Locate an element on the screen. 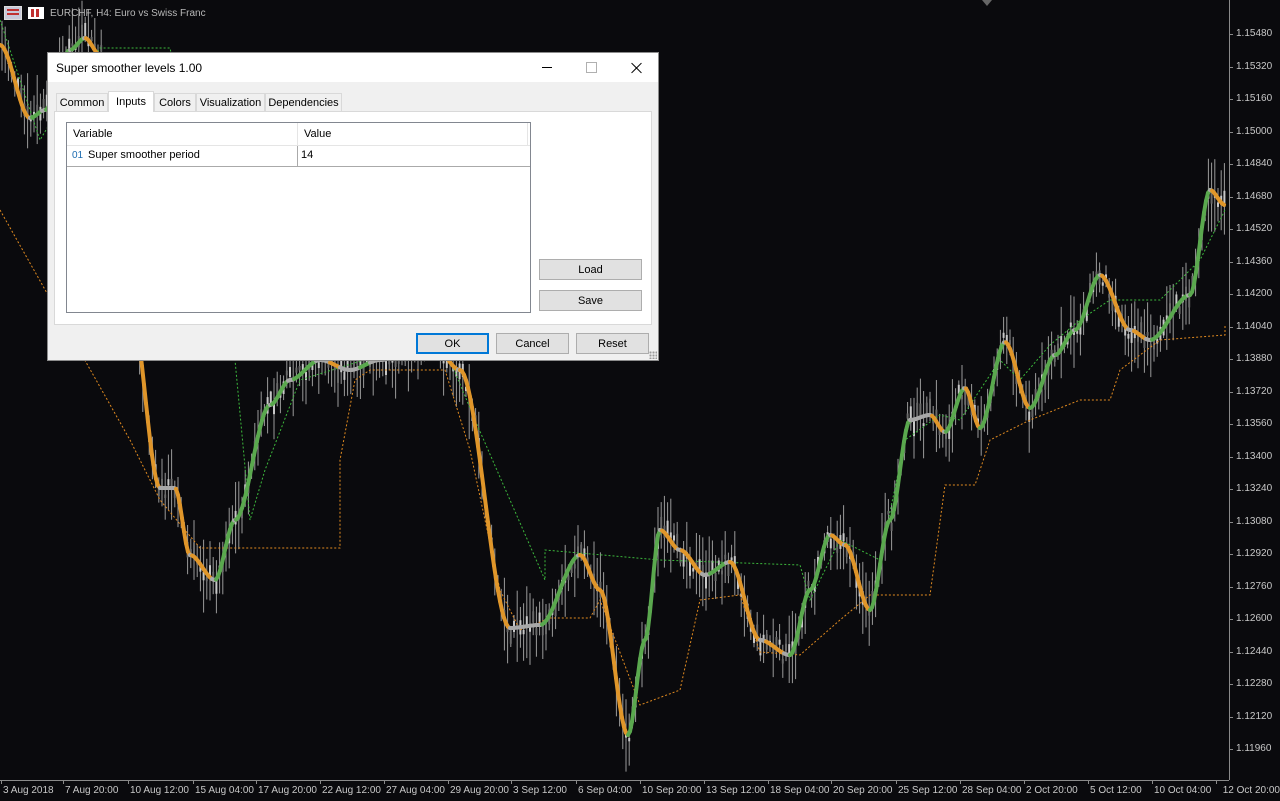 This screenshot has width=1280, height=801. price-label: 1.13240 is located at coordinates (1254, 488).